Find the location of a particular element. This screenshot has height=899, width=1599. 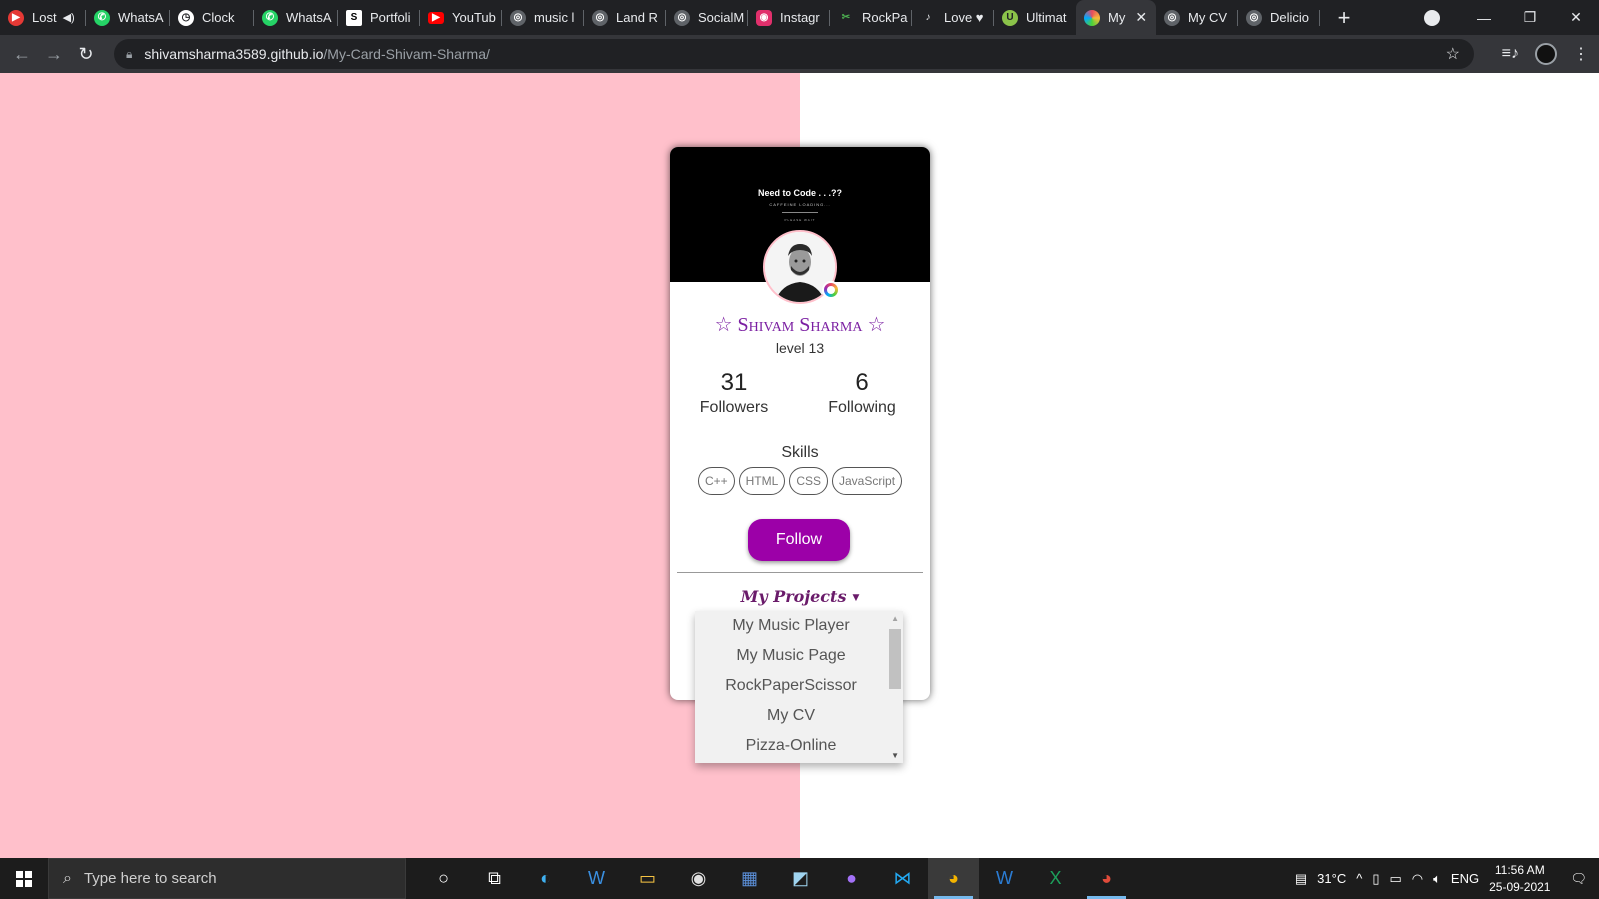

portfolio-icon: S is located at coordinates (354, 17).